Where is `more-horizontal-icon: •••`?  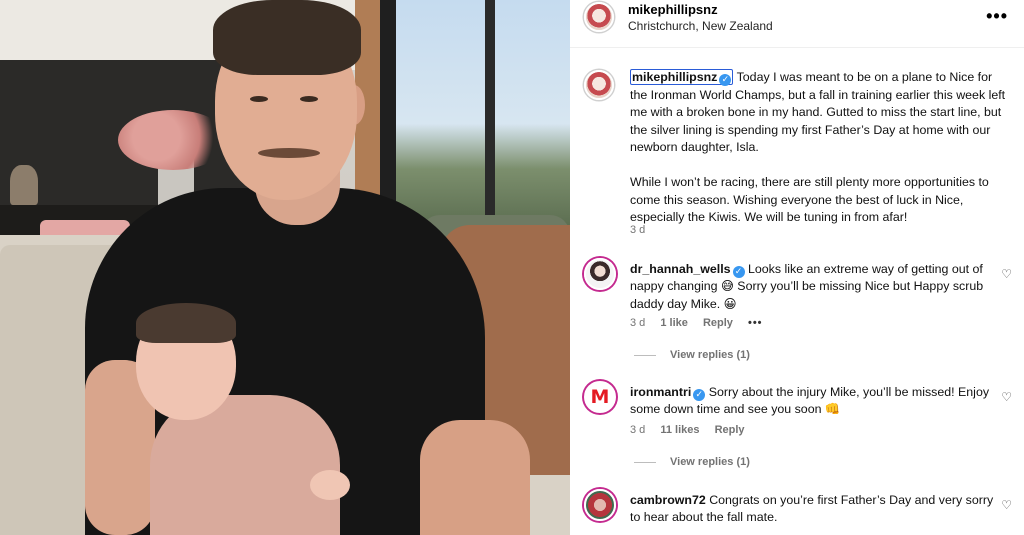
more-horizontal-icon: ••• is located at coordinates (997, 16).